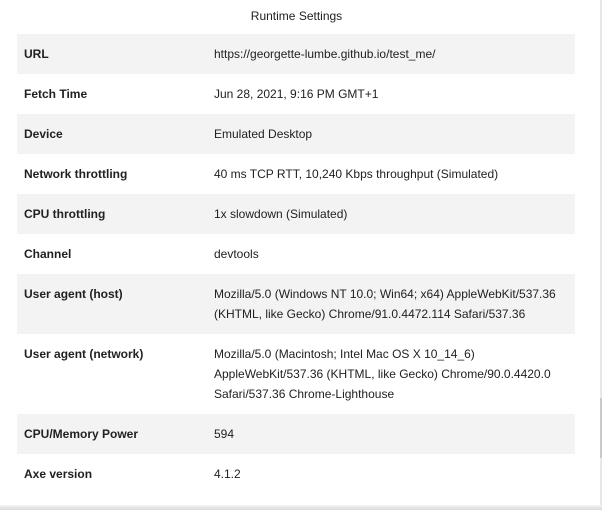 The height and width of the screenshot is (510, 602). I want to click on setting-name: Network throttling, so click(76, 174).